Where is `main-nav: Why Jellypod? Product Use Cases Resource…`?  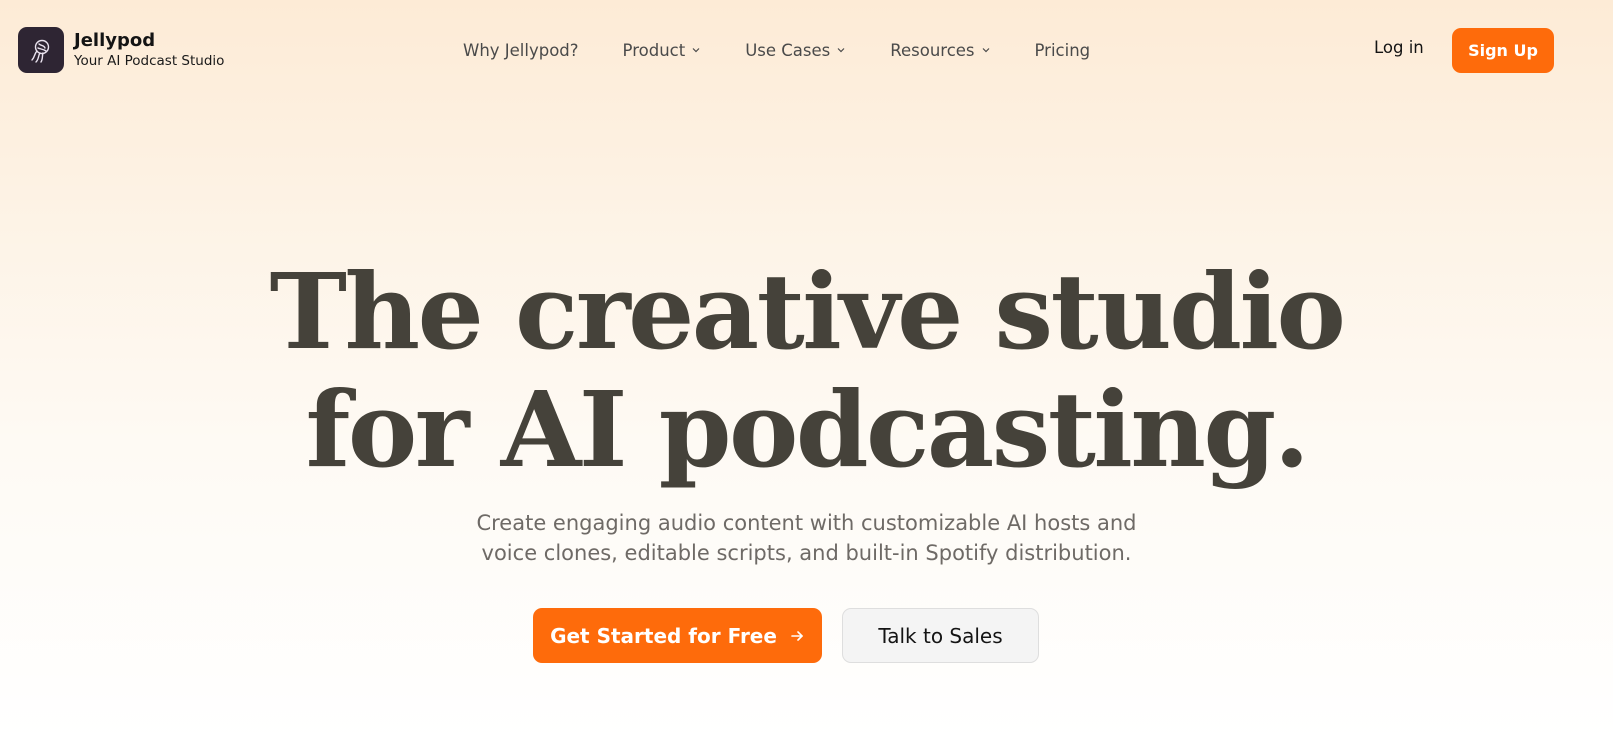
main-nav: Why Jellypod? Product Use Cases Resource… is located at coordinates (776, 50).